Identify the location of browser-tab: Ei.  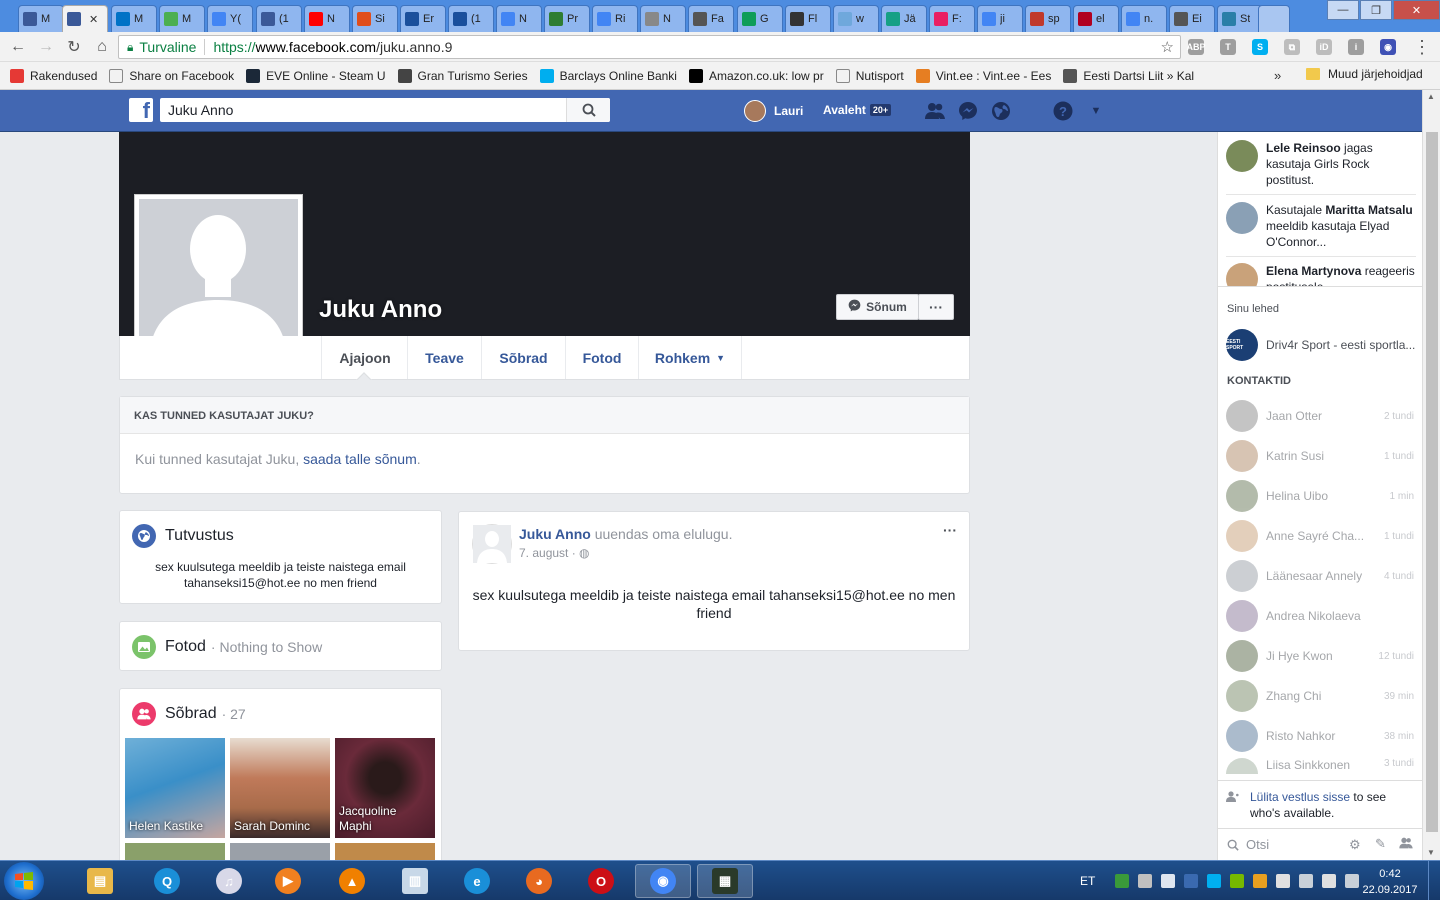
(1192, 18).